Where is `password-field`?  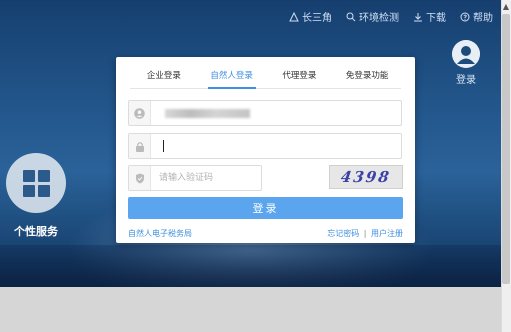
password-field is located at coordinates (265, 146).